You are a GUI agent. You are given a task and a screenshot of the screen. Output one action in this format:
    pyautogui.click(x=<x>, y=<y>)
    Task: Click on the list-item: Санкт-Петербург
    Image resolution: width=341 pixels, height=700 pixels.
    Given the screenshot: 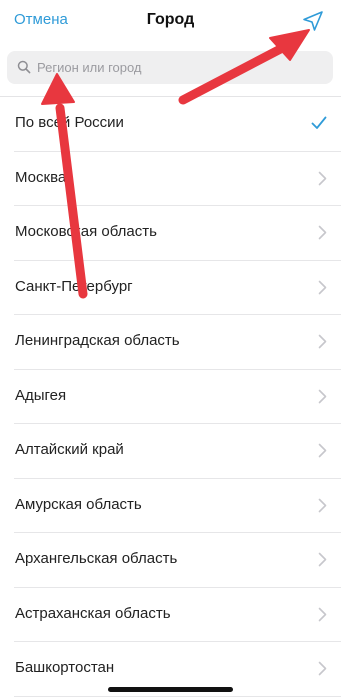 What is the action you would take?
    pyautogui.click(x=170, y=288)
    